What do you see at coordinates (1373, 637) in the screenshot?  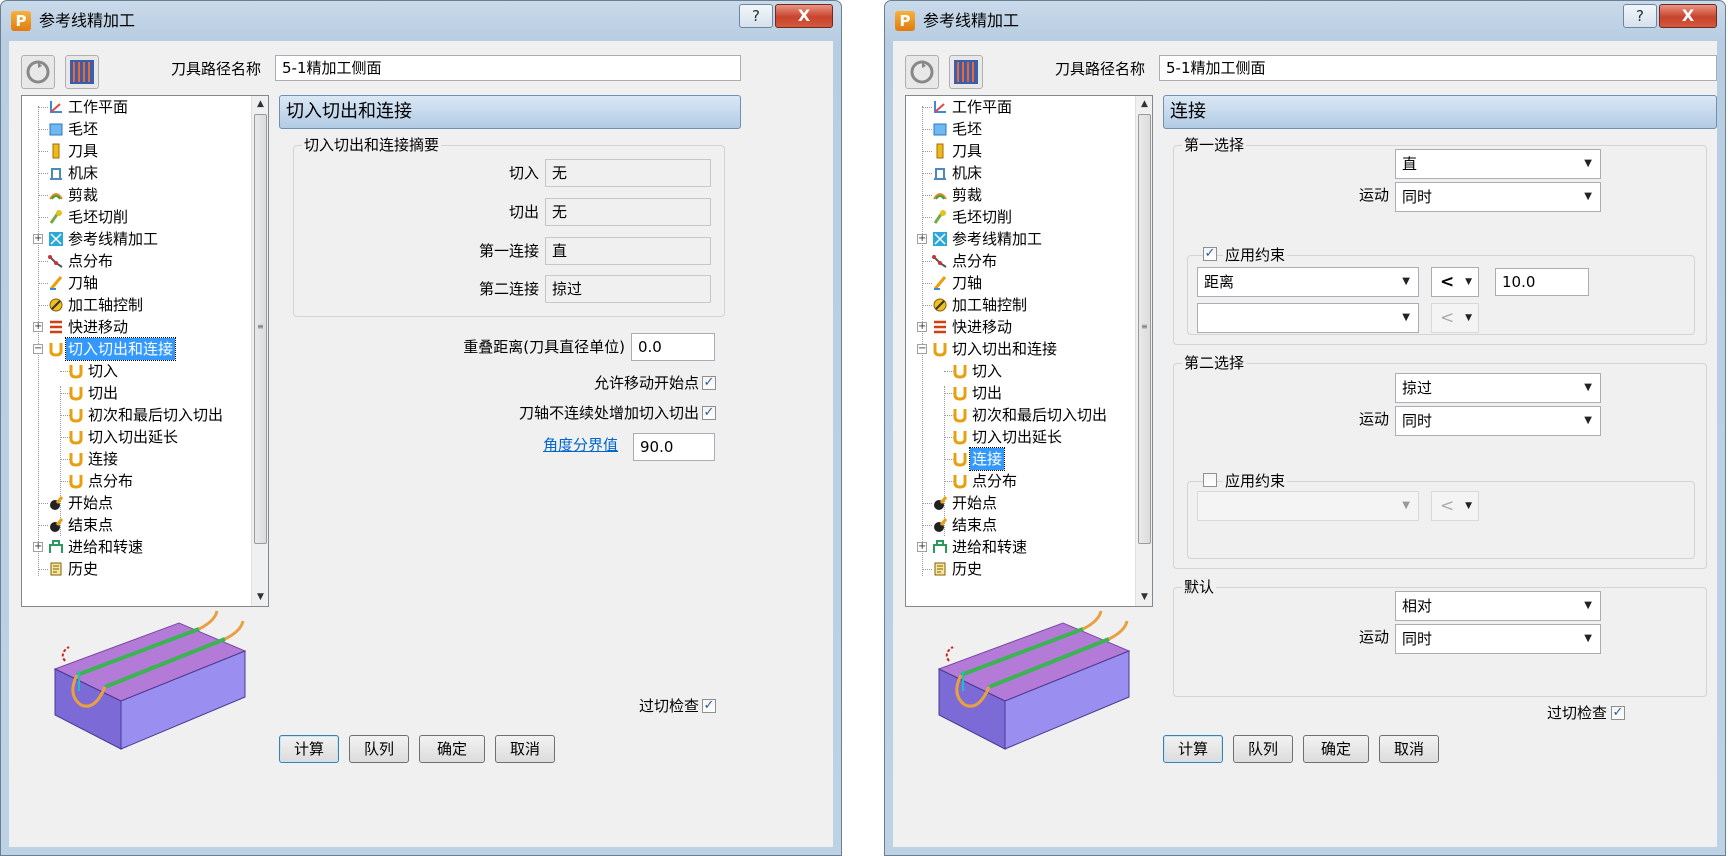 I see `default-motion-label: 运动` at bounding box center [1373, 637].